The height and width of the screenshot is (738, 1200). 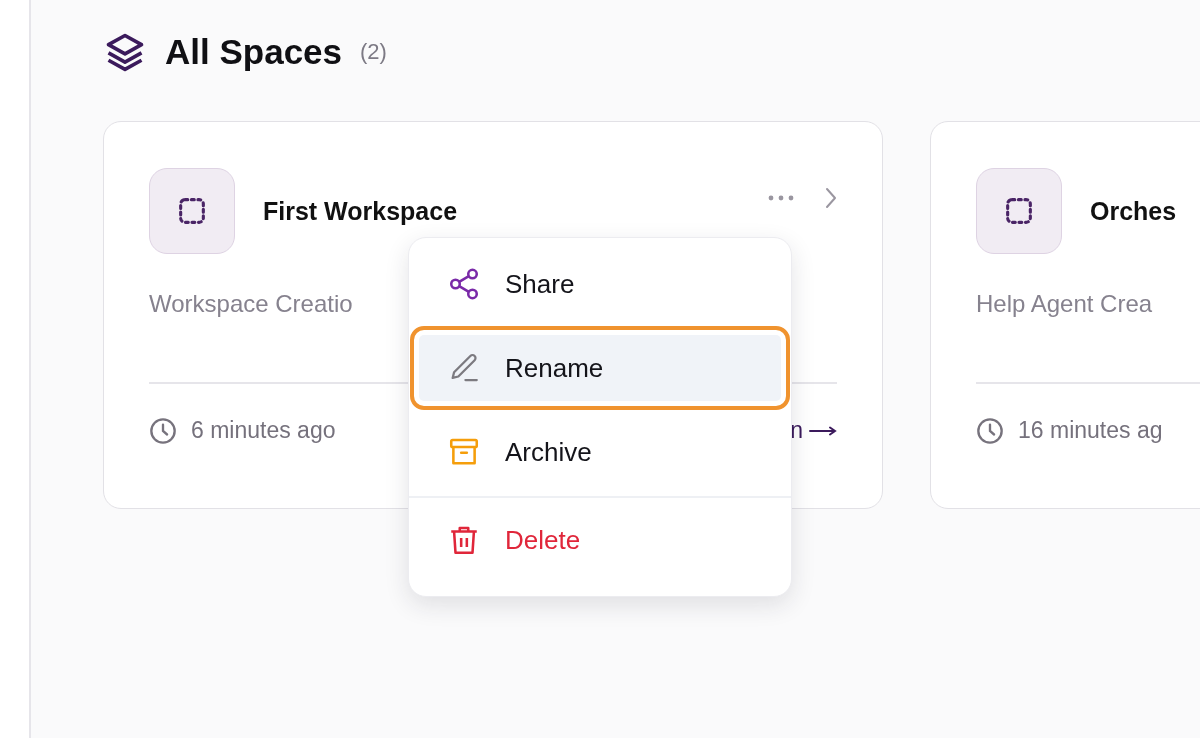 I want to click on space-title: Orches, so click(x=1133, y=211).